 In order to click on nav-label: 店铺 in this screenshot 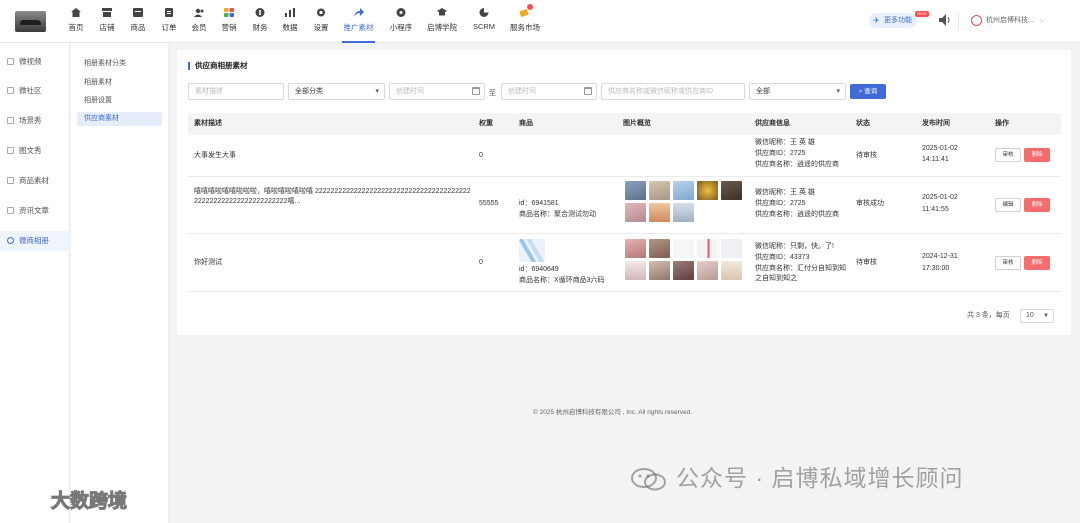, I will do `click(107, 27)`.